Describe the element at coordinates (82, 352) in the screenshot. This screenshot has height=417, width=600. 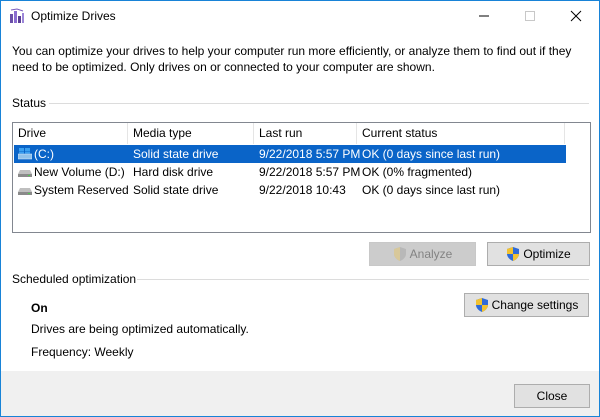
I see `schedule-frequency: Frequency: Weekly` at that location.